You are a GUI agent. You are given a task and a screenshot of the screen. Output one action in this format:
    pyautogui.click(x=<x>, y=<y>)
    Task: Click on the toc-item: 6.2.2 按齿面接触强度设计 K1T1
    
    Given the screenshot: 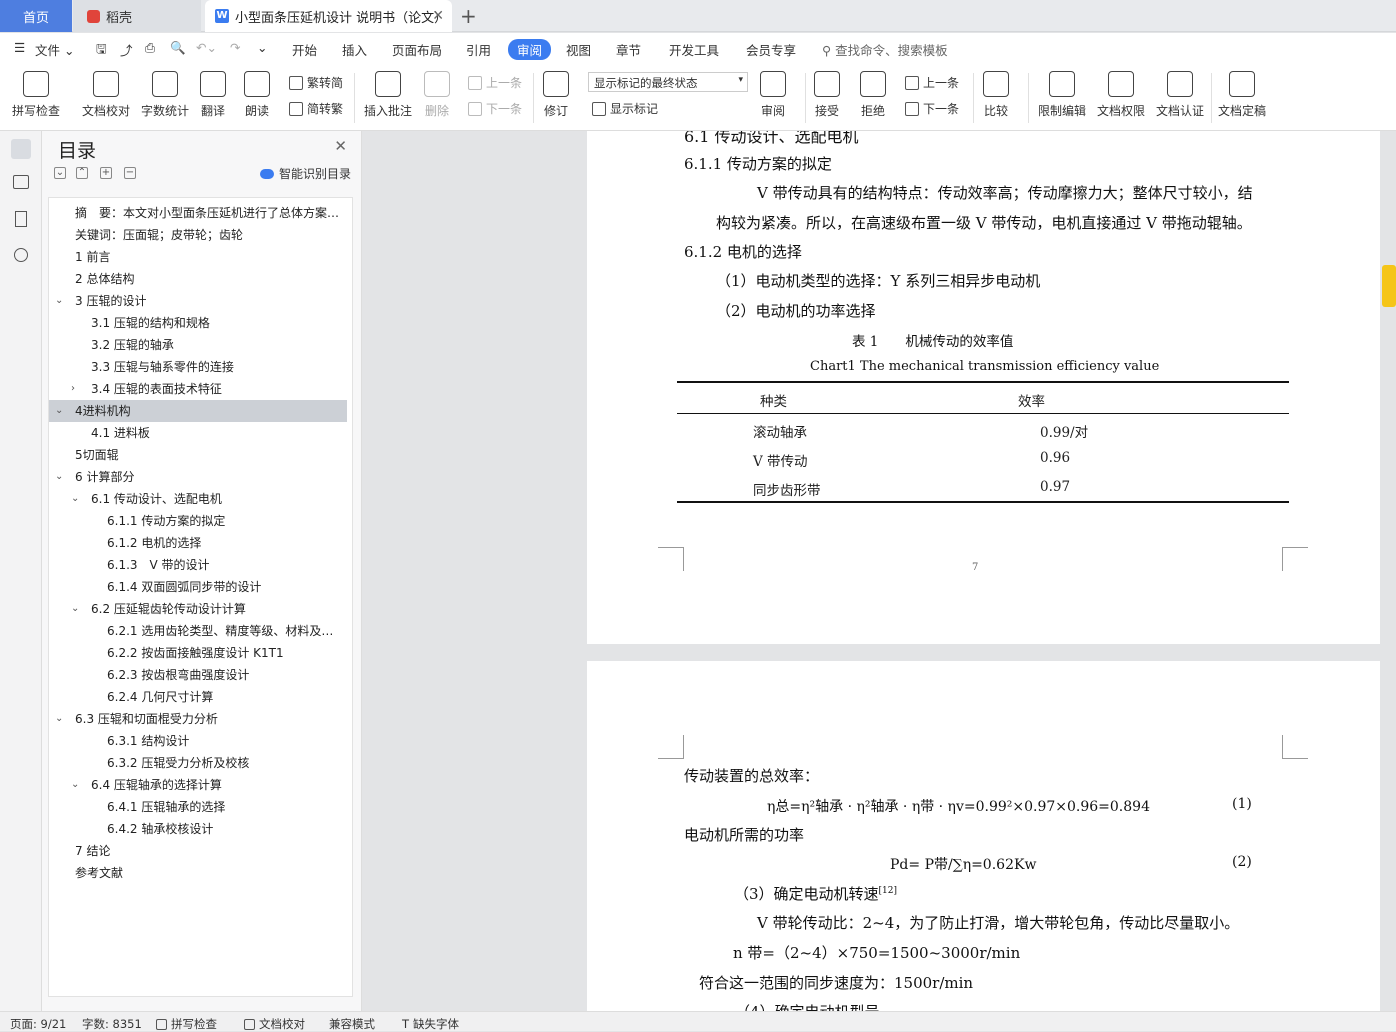 What is the action you would take?
    pyautogui.click(x=198, y=653)
    